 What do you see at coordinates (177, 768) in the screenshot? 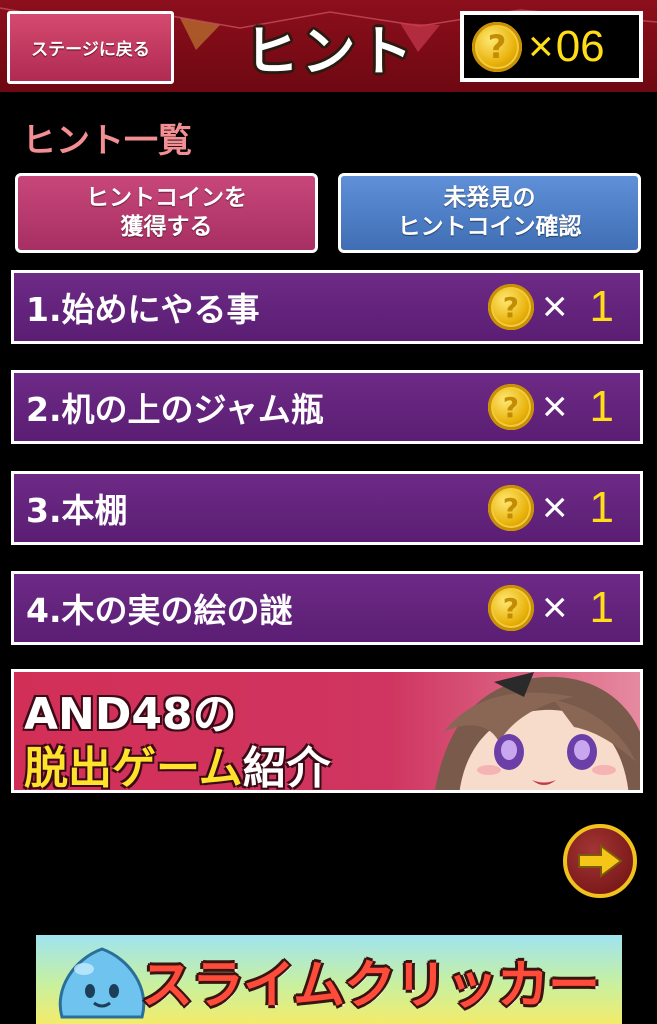
I see `promo-subtitle: 脱出ゲーム紹介` at bounding box center [177, 768].